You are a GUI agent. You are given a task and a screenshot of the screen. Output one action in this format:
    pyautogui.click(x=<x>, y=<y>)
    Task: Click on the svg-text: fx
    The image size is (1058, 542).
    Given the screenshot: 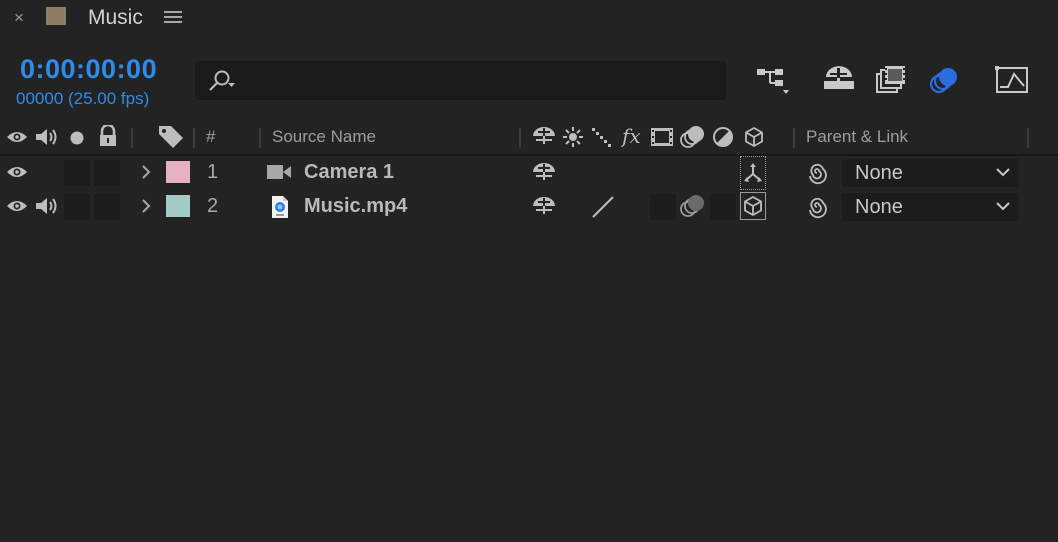 What is the action you would take?
    pyautogui.click(x=631, y=136)
    